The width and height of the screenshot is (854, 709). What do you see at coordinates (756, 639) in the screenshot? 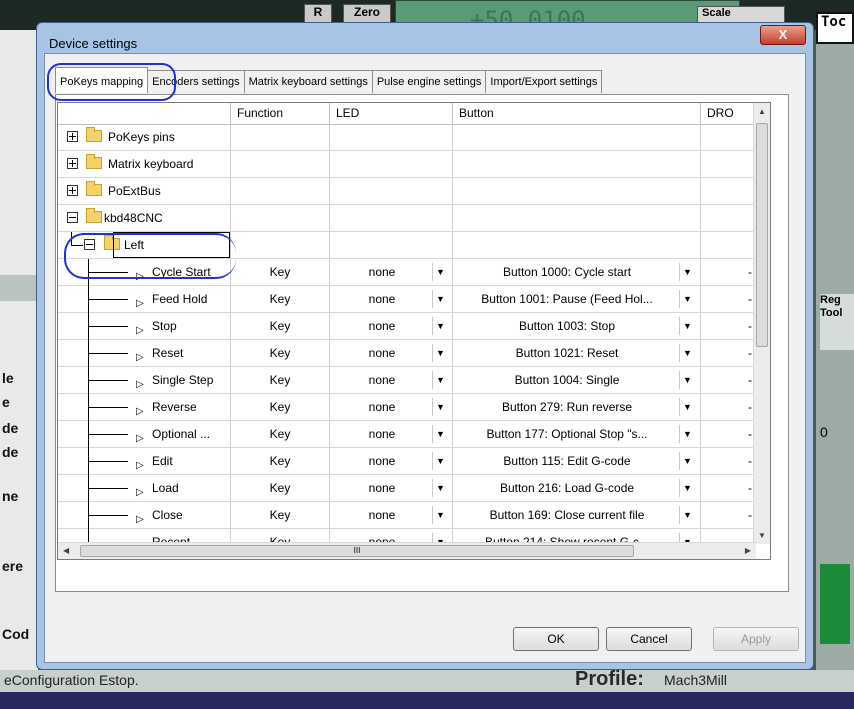
I see `apply-button: Apply` at bounding box center [756, 639].